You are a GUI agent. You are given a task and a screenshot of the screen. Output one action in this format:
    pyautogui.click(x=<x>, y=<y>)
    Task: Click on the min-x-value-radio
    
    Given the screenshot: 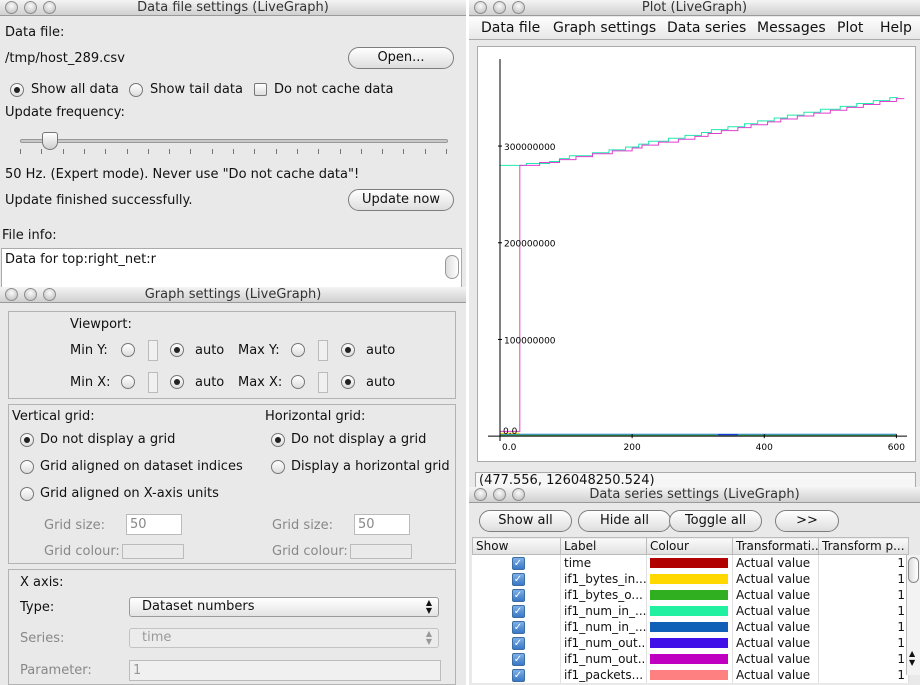 What is the action you would take?
    pyautogui.click(x=128, y=382)
    